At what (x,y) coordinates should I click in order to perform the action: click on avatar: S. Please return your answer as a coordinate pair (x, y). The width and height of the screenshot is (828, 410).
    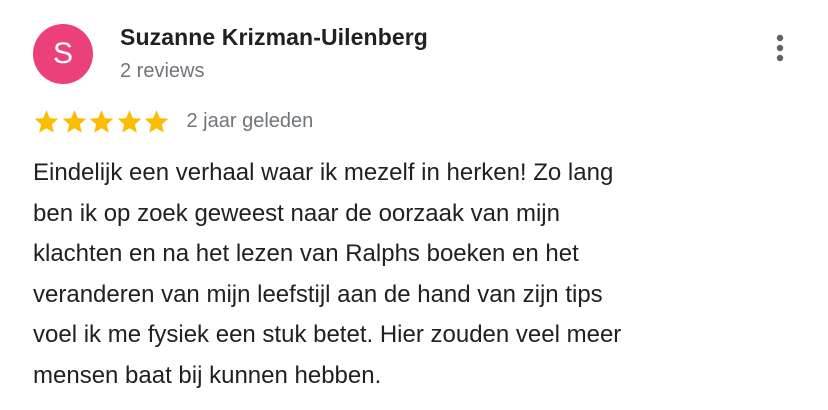
    Looking at the image, I should click on (63, 54).